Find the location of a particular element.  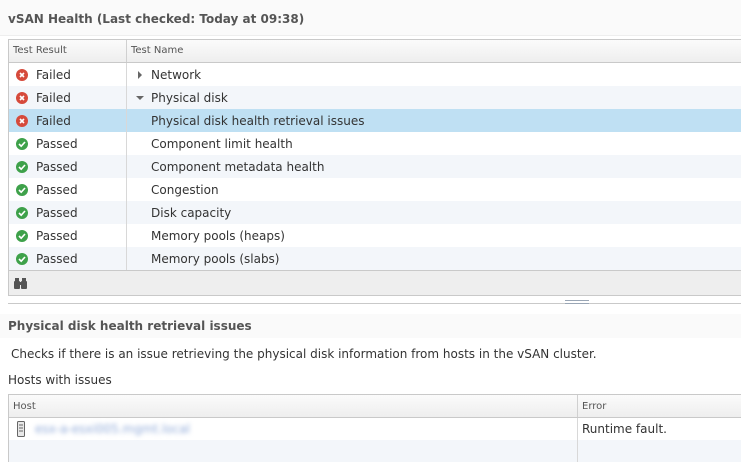

test-name: Physical disk health retrieval issues is located at coordinates (258, 120).